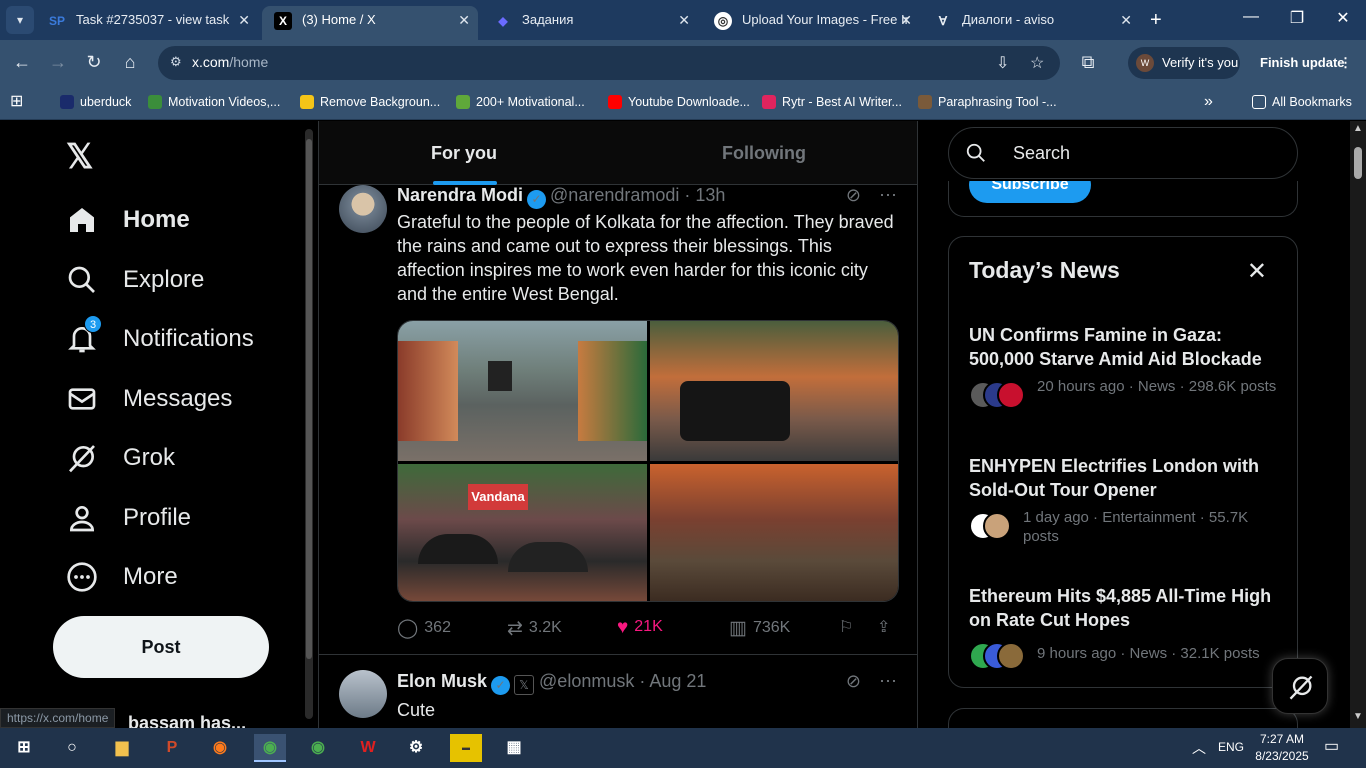 The width and height of the screenshot is (1366, 768). I want to click on like-button: ♥ 21K, so click(640, 628).